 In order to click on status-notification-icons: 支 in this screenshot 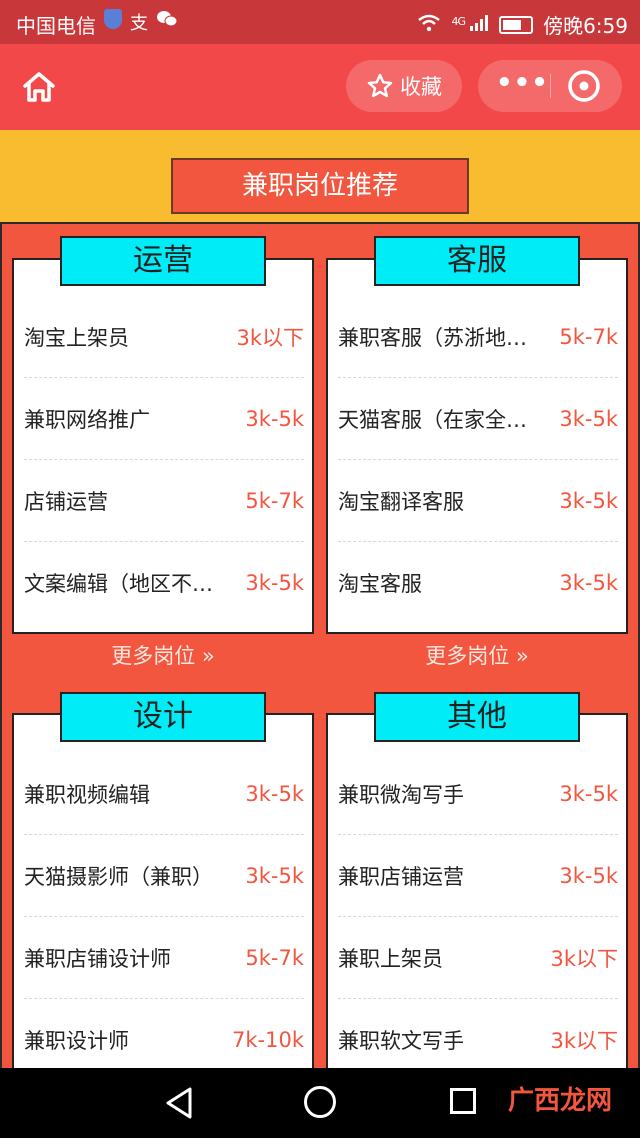, I will do `click(141, 22)`.